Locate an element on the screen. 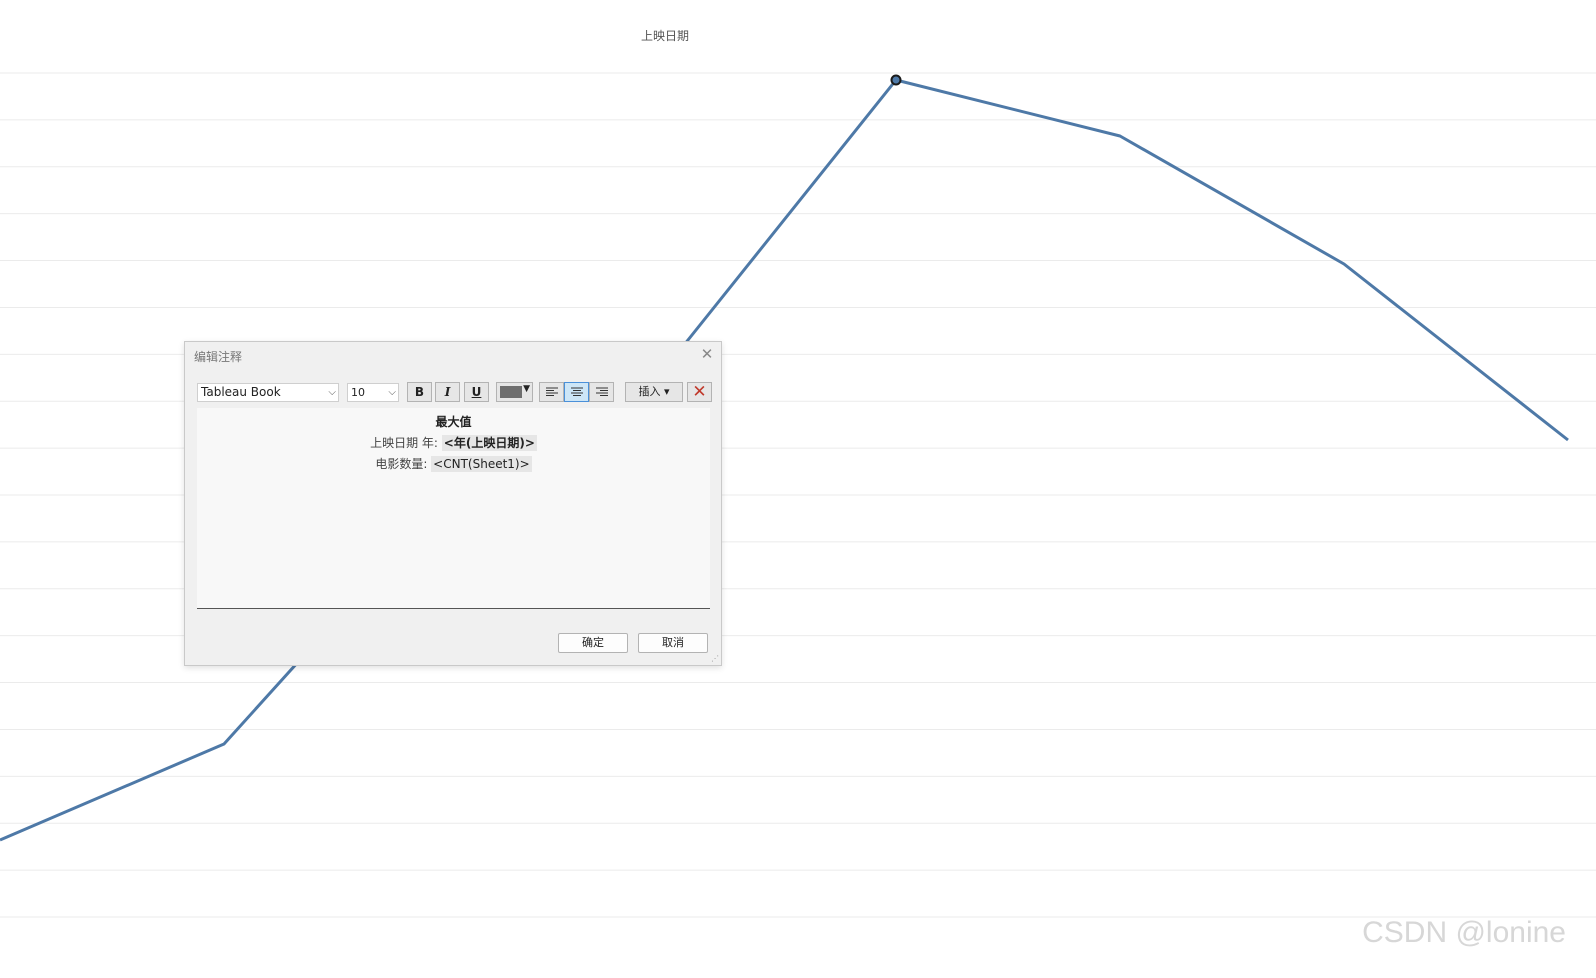  align-right-icon is located at coordinates (601, 391).